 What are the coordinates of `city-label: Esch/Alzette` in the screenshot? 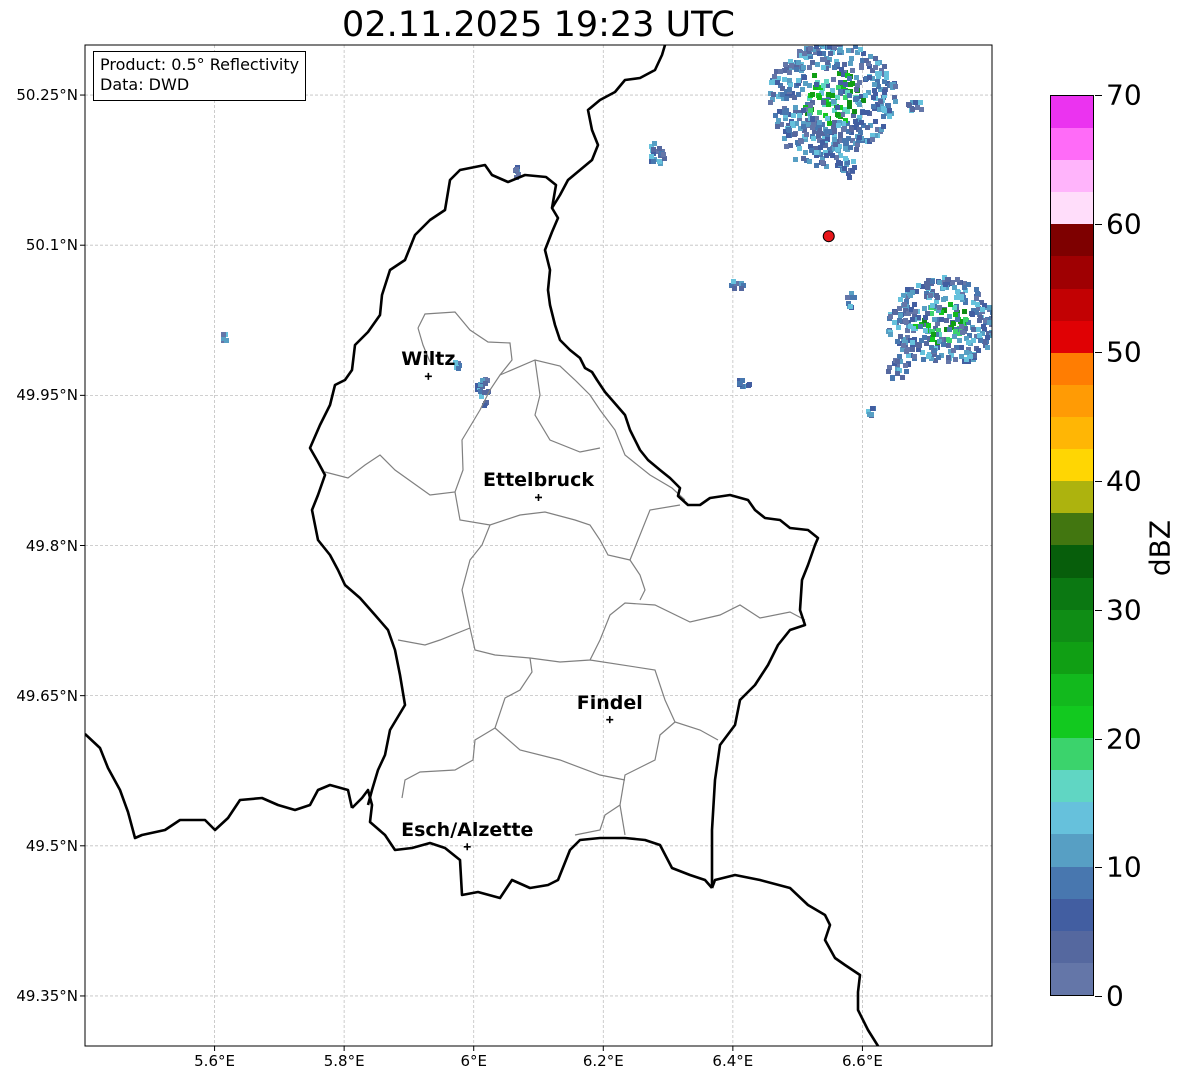 It's located at (467, 829).